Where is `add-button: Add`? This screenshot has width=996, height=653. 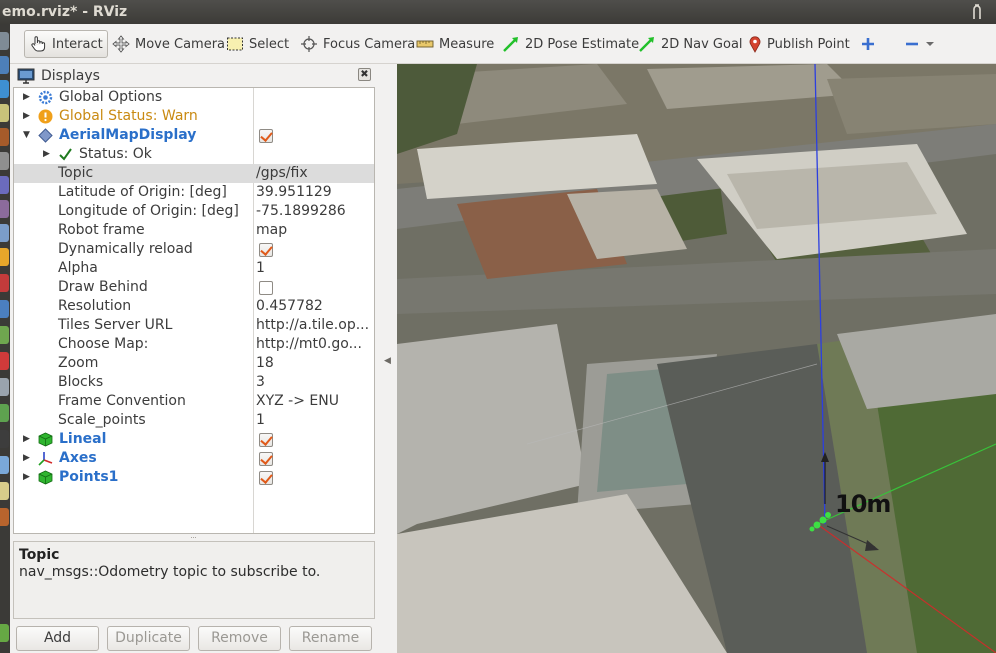
add-button: Add is located at coordinates (57, 638).